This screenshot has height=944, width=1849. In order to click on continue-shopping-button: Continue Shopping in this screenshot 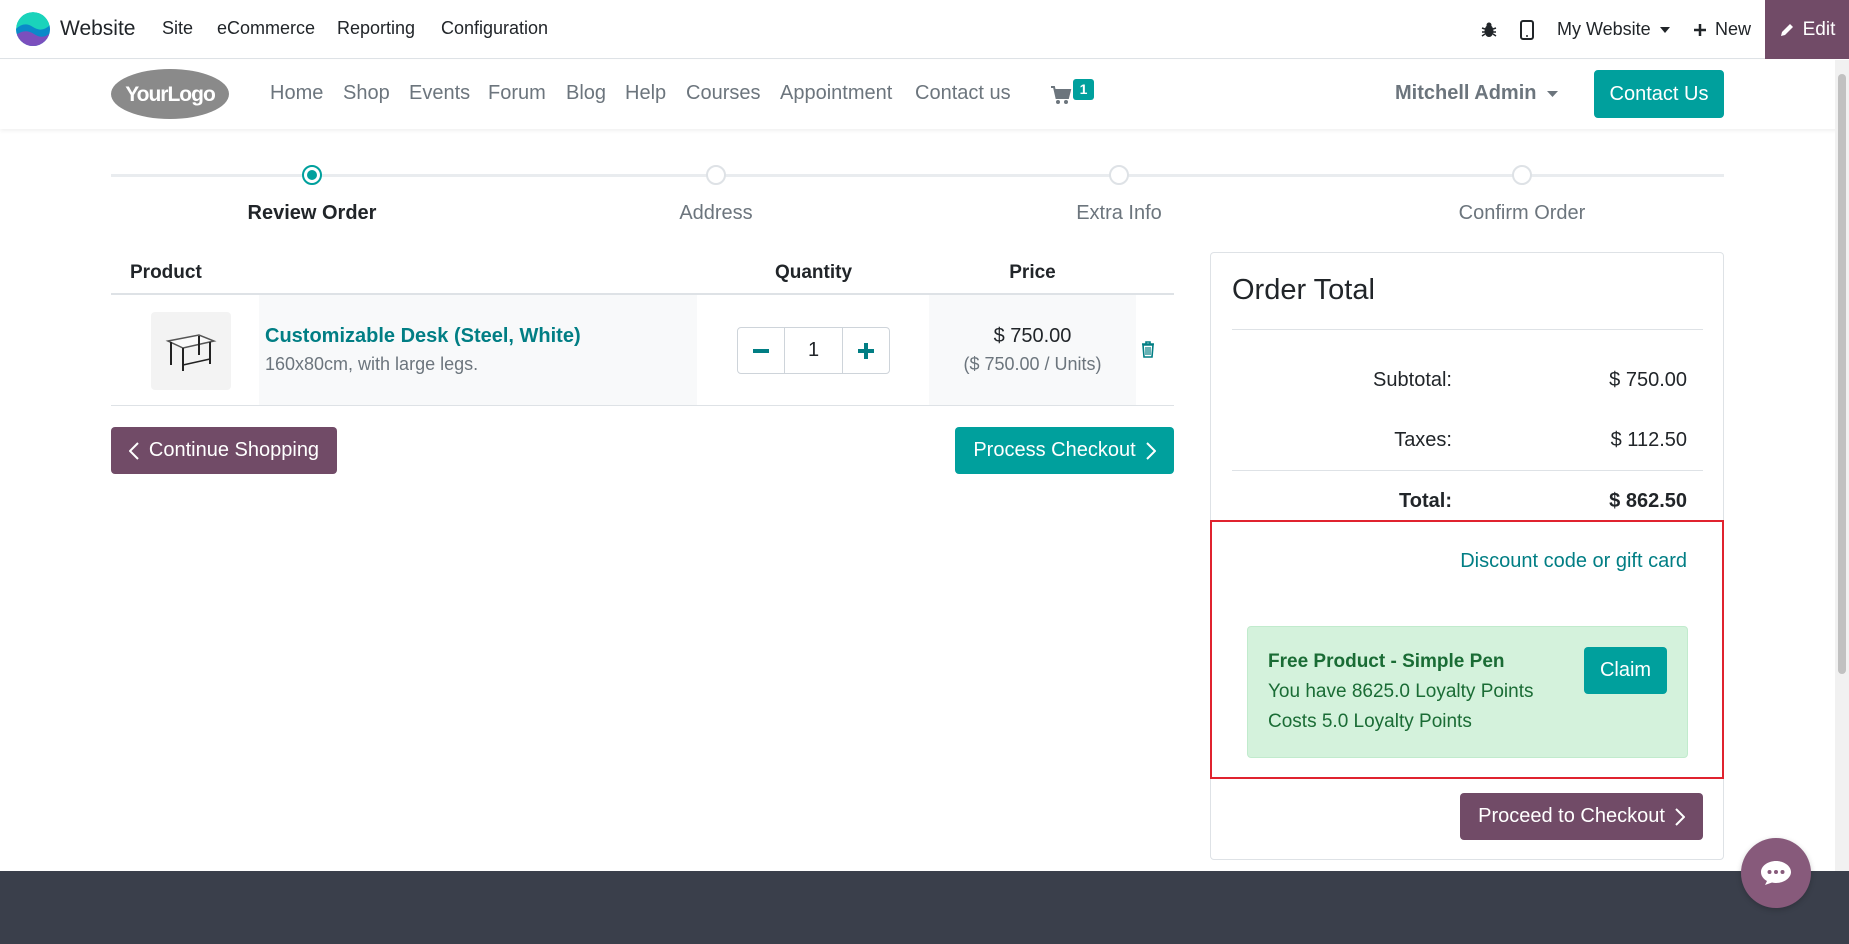, I will do `click(224, 450)`.